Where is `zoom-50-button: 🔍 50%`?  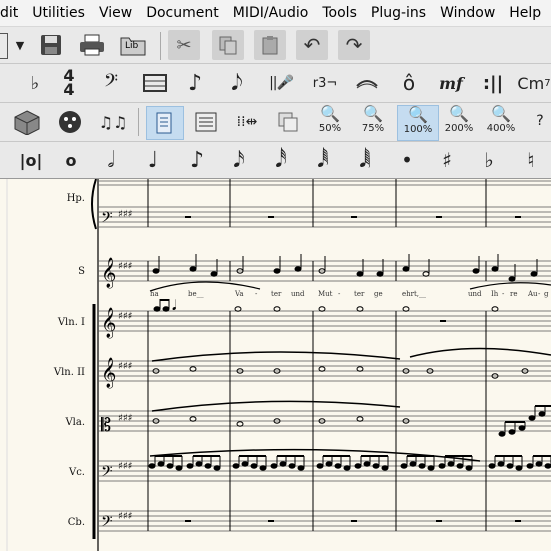
zoom-50-button: 🔍 50% is located at coordinates (330, 122).